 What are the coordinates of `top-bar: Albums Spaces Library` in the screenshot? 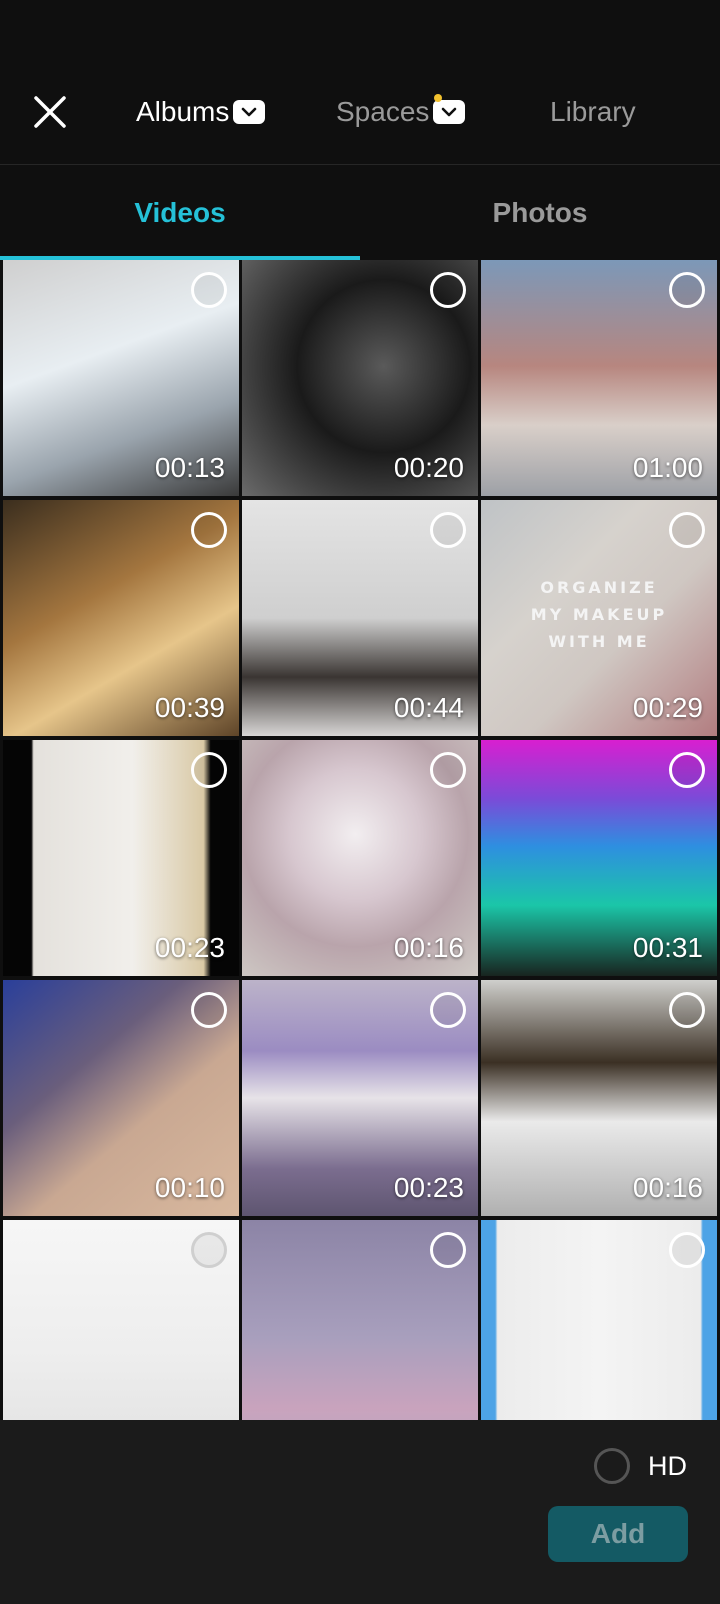 It's located at (360, 82).